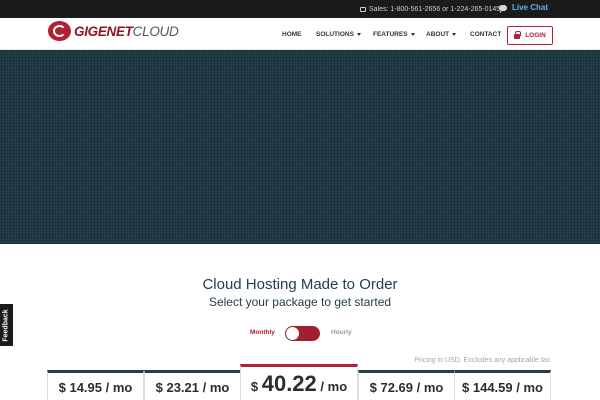  I want to click on live-chat-label: Live Chat, so click(530, 7).